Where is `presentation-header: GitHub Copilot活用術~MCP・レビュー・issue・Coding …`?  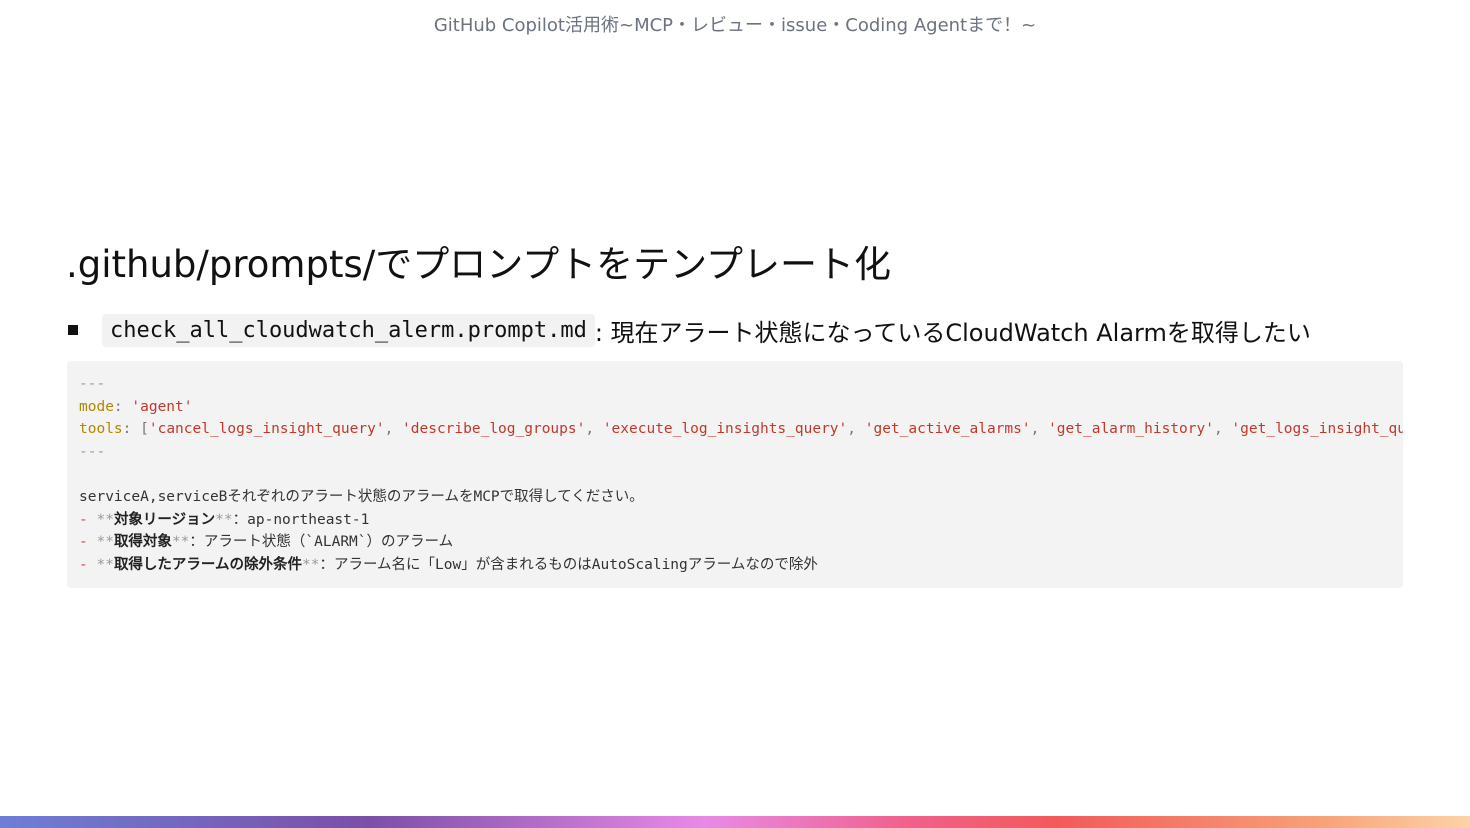
presentation-header: GitHub Copilot活用術~MCP・レビュー・issue・Coding … is located at coordinates (735, 25).